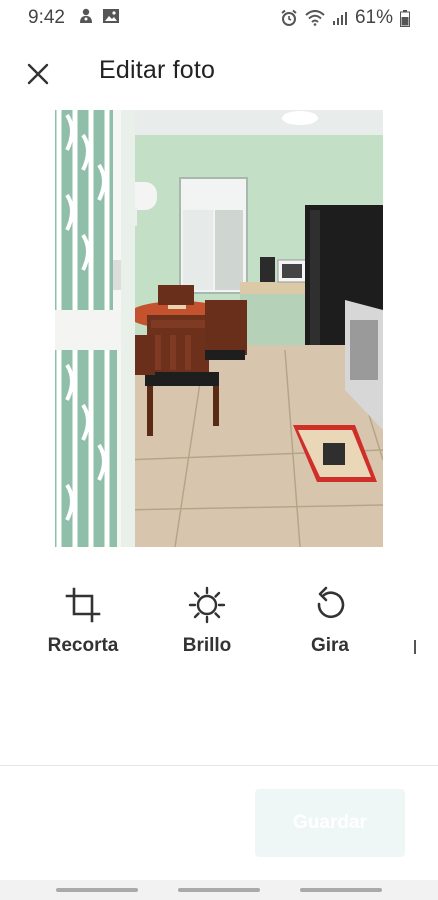 This screenshot has height=900, width=438. I want to click on brightness-tool-button: Brillo, so click(207, 621).